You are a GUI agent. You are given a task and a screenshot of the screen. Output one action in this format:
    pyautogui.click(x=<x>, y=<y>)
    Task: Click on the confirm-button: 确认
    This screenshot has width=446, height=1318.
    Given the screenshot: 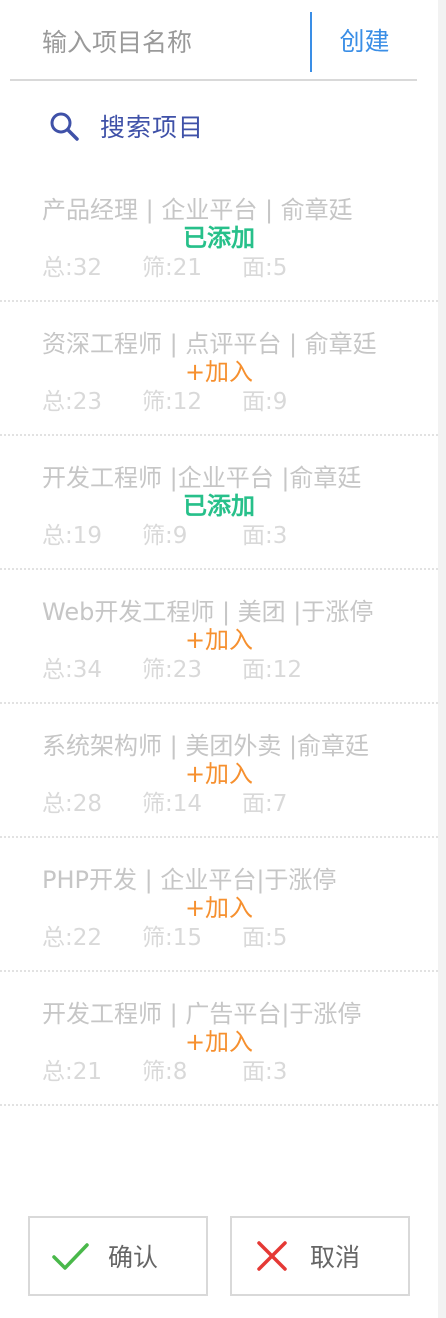 What is the action you would take?
    pyautogui.click(x=118, y=1256)
    